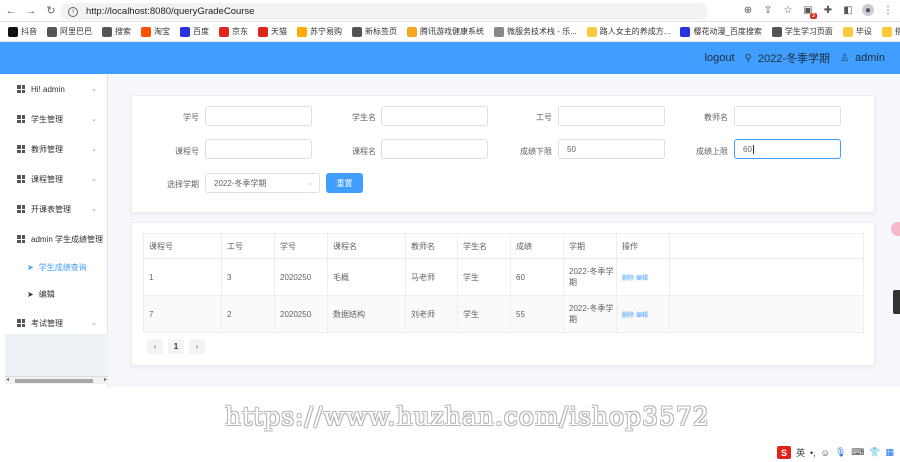  I want to click on address-bar: i http://localhost:8080/queryGradeCourse, so click(384, 11).